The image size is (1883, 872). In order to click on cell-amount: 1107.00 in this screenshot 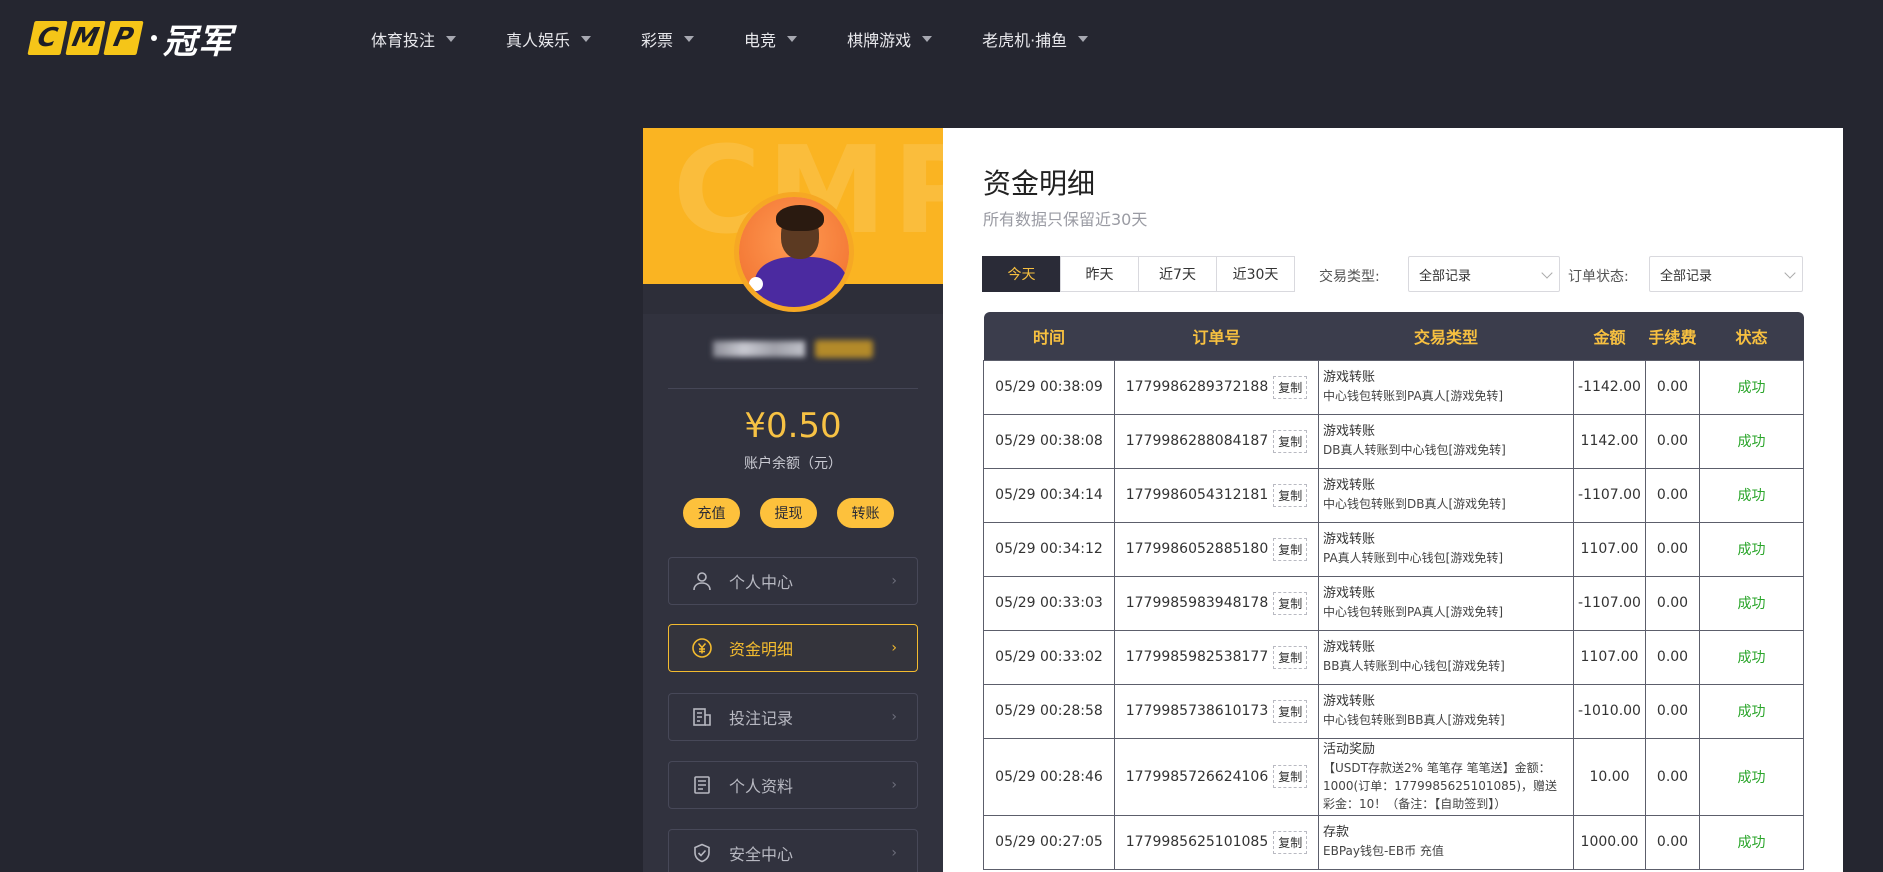, I will do `click(1609, 549)`.